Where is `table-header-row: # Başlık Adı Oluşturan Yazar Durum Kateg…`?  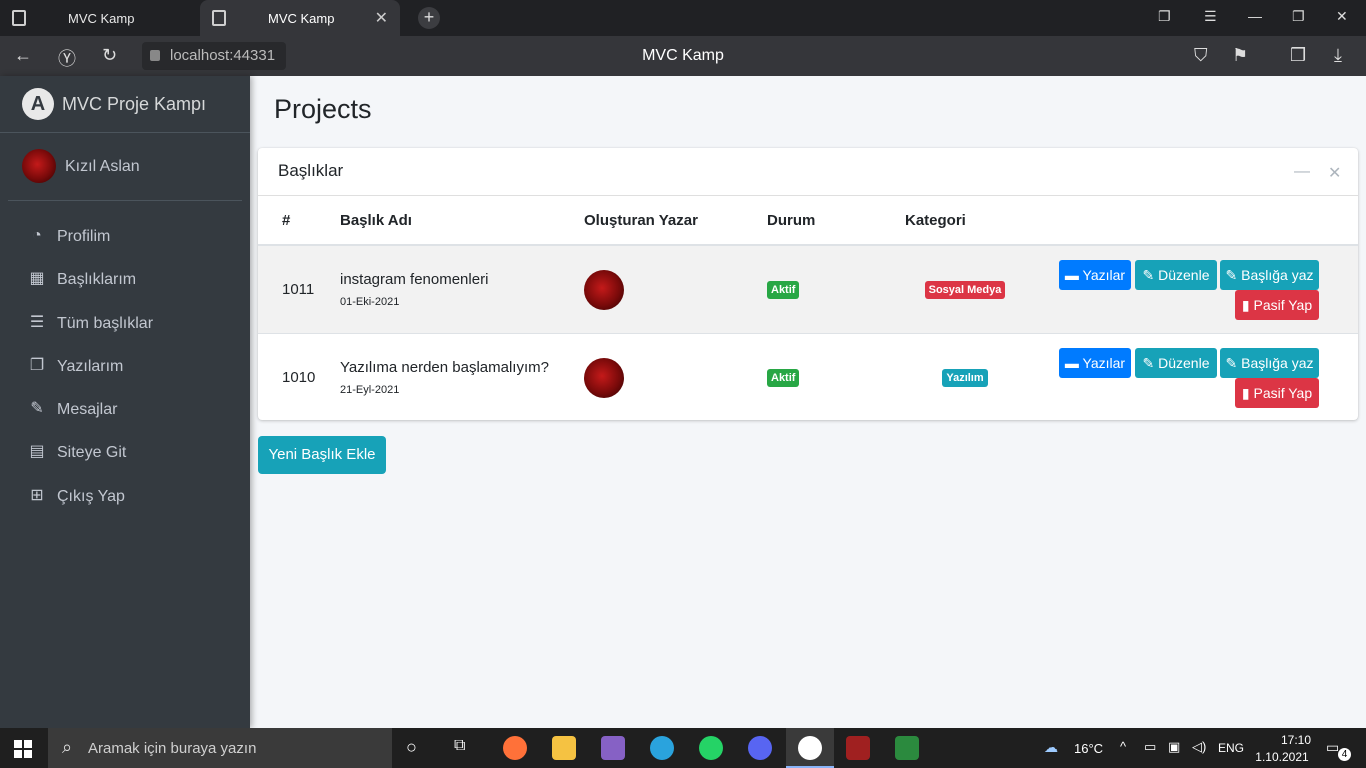
table-header-row: # Başlık Adı Oluşturan Yazar Durum Kateg… is located at coordinates (808, 221).